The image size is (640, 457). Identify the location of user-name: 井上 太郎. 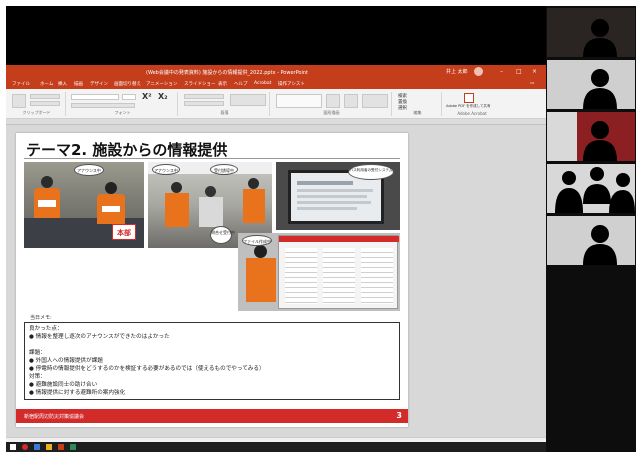
(457, 72).